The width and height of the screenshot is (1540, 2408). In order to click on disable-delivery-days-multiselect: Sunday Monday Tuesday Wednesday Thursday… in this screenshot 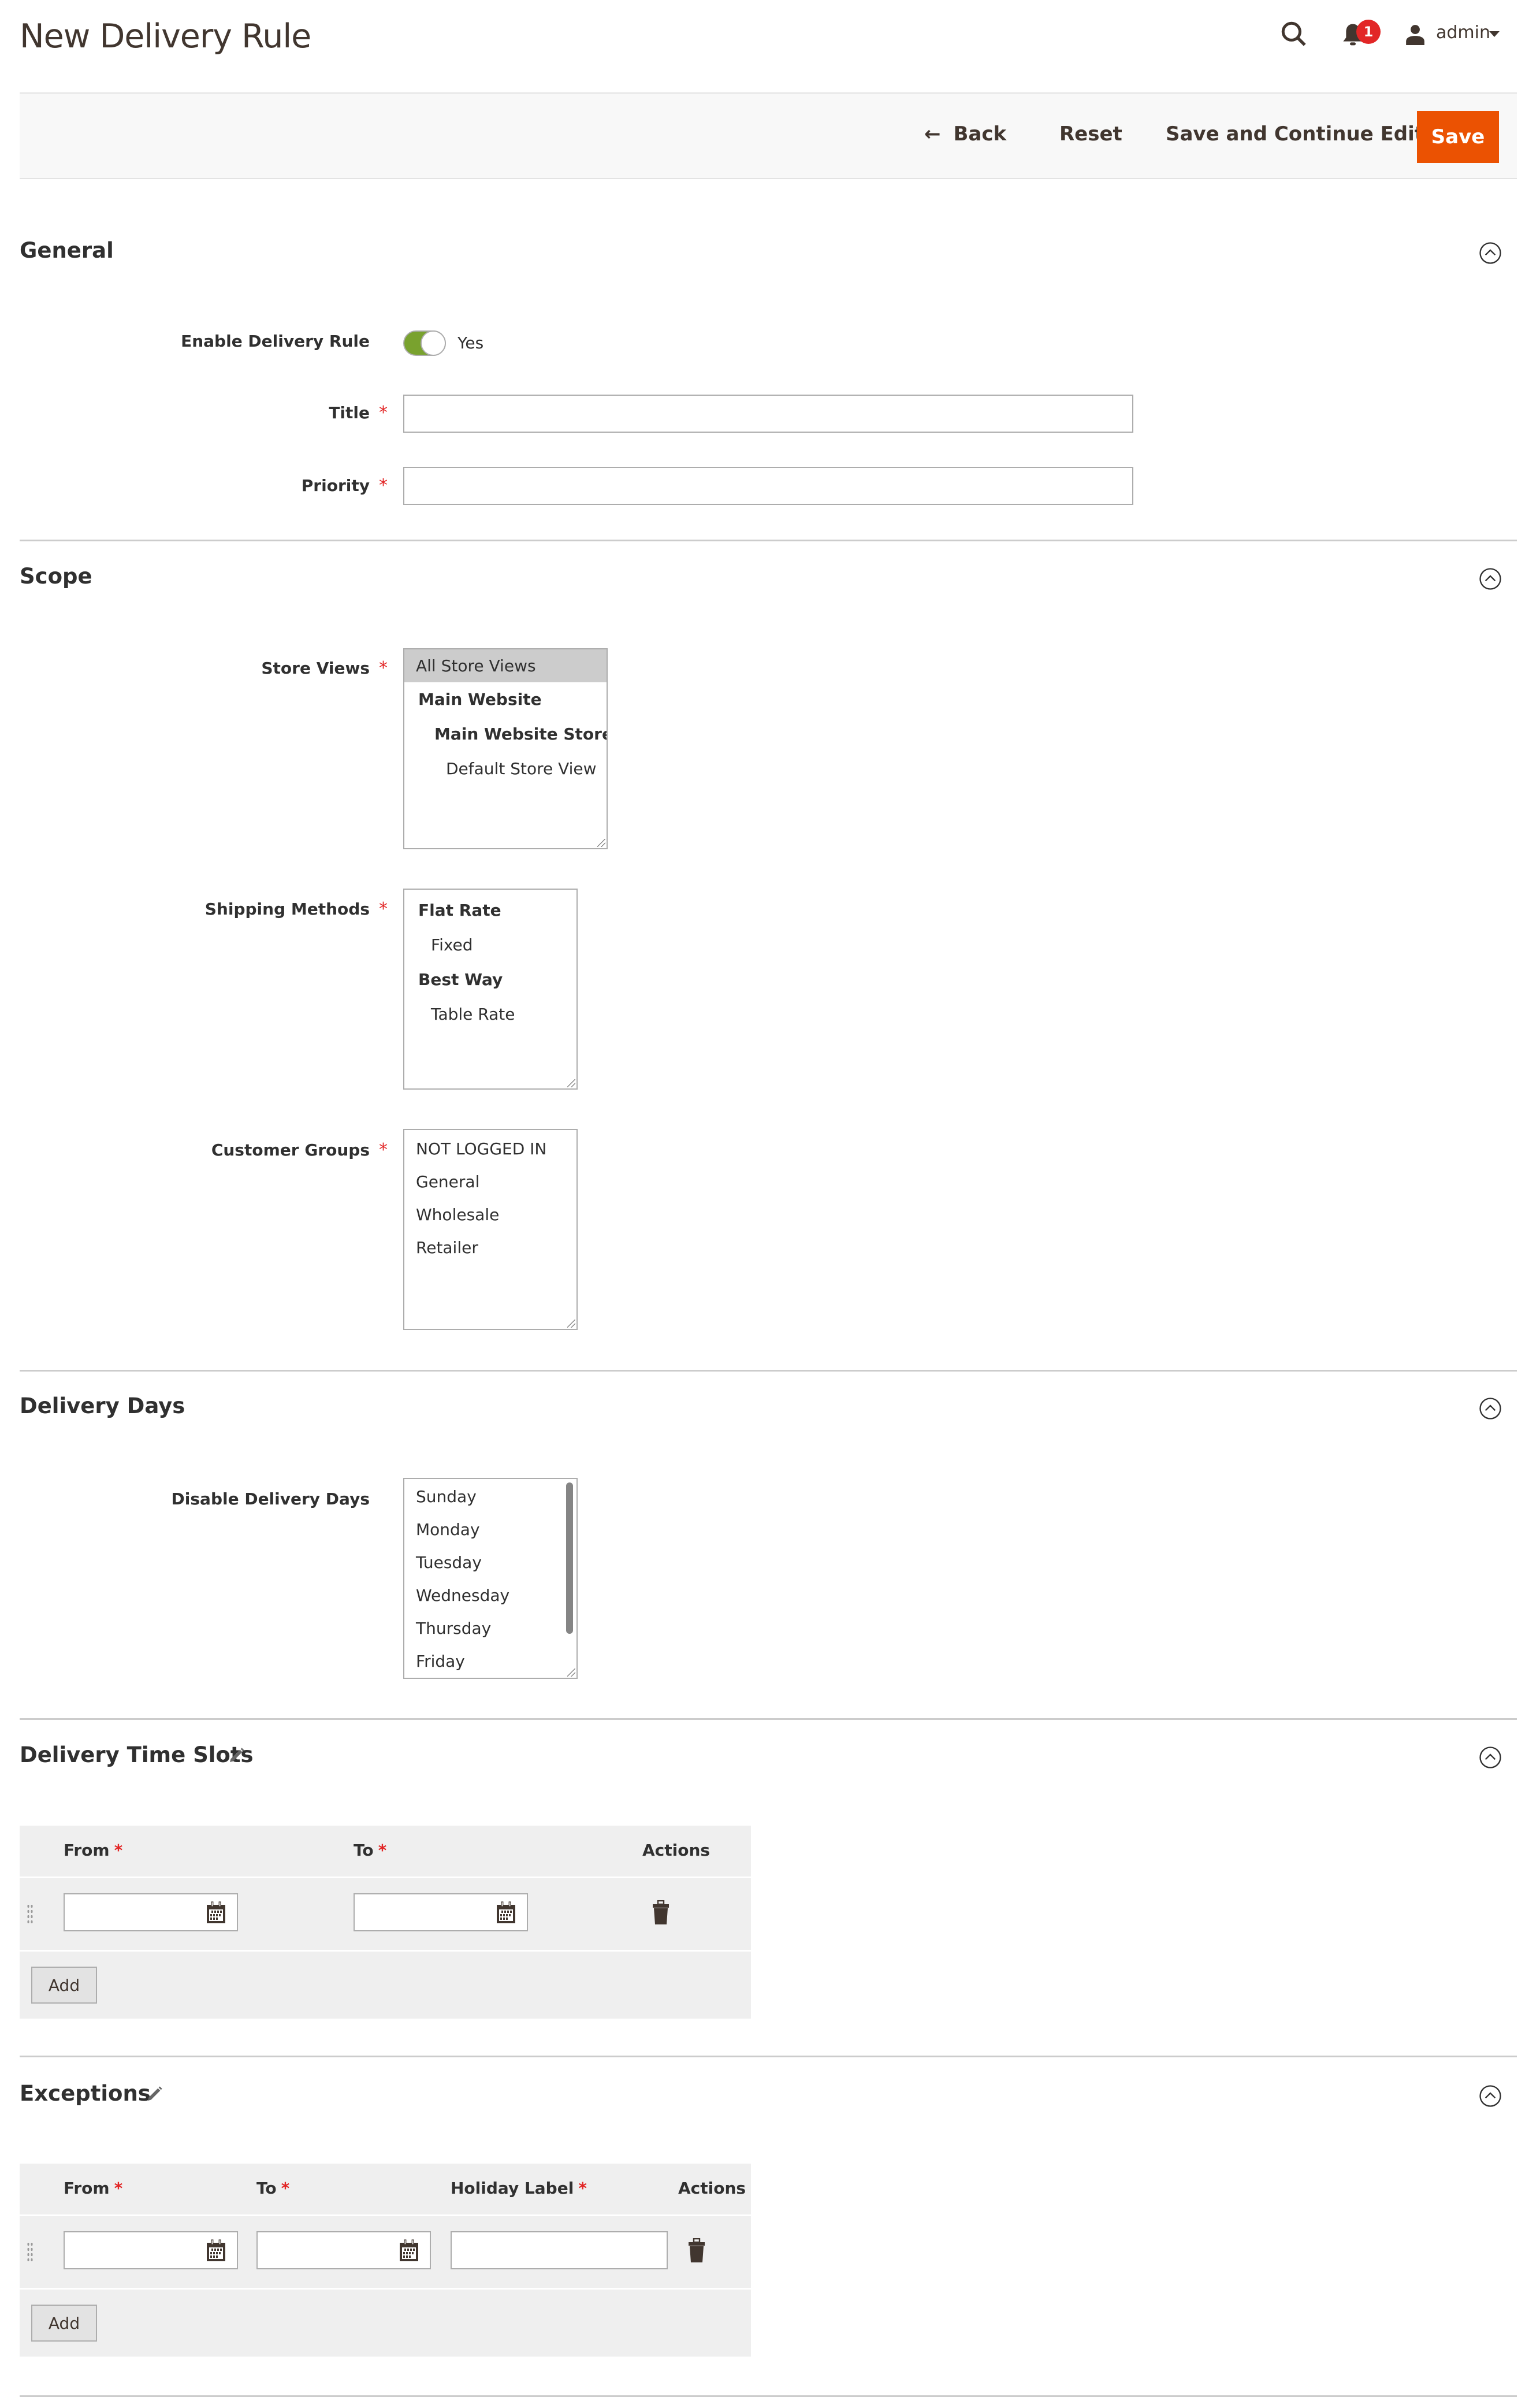, I will do `click(490, 1579)`.